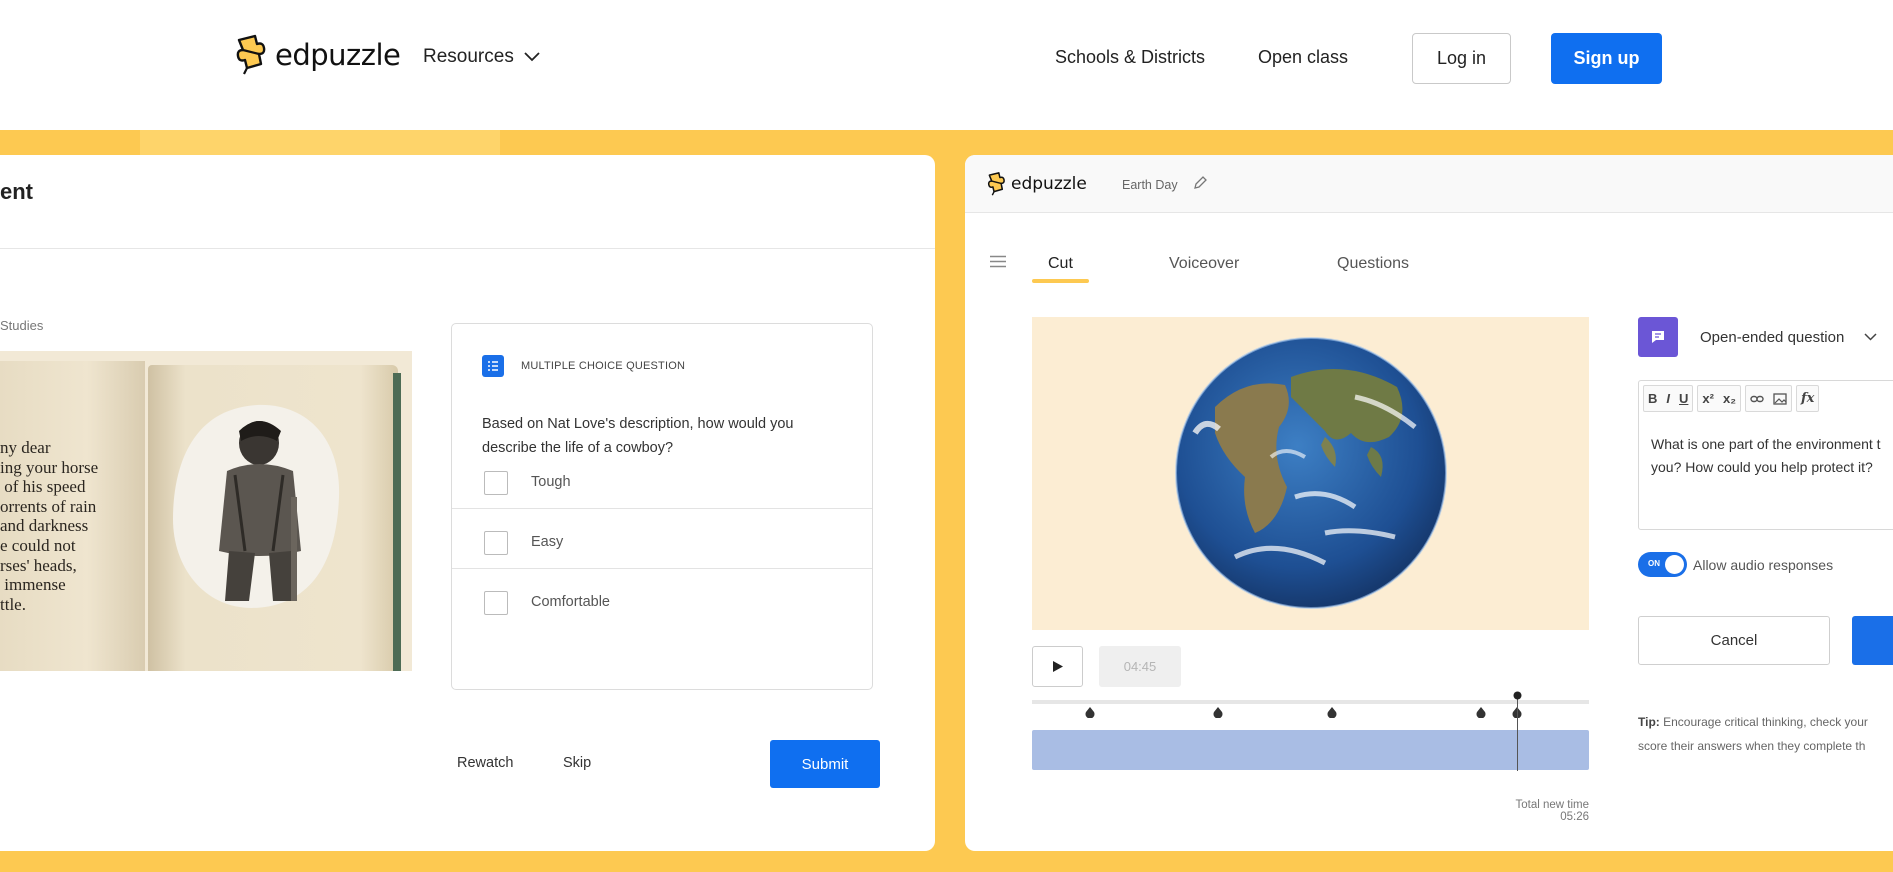  I want to click on text-style-group: B I U, so click(1668, 398).